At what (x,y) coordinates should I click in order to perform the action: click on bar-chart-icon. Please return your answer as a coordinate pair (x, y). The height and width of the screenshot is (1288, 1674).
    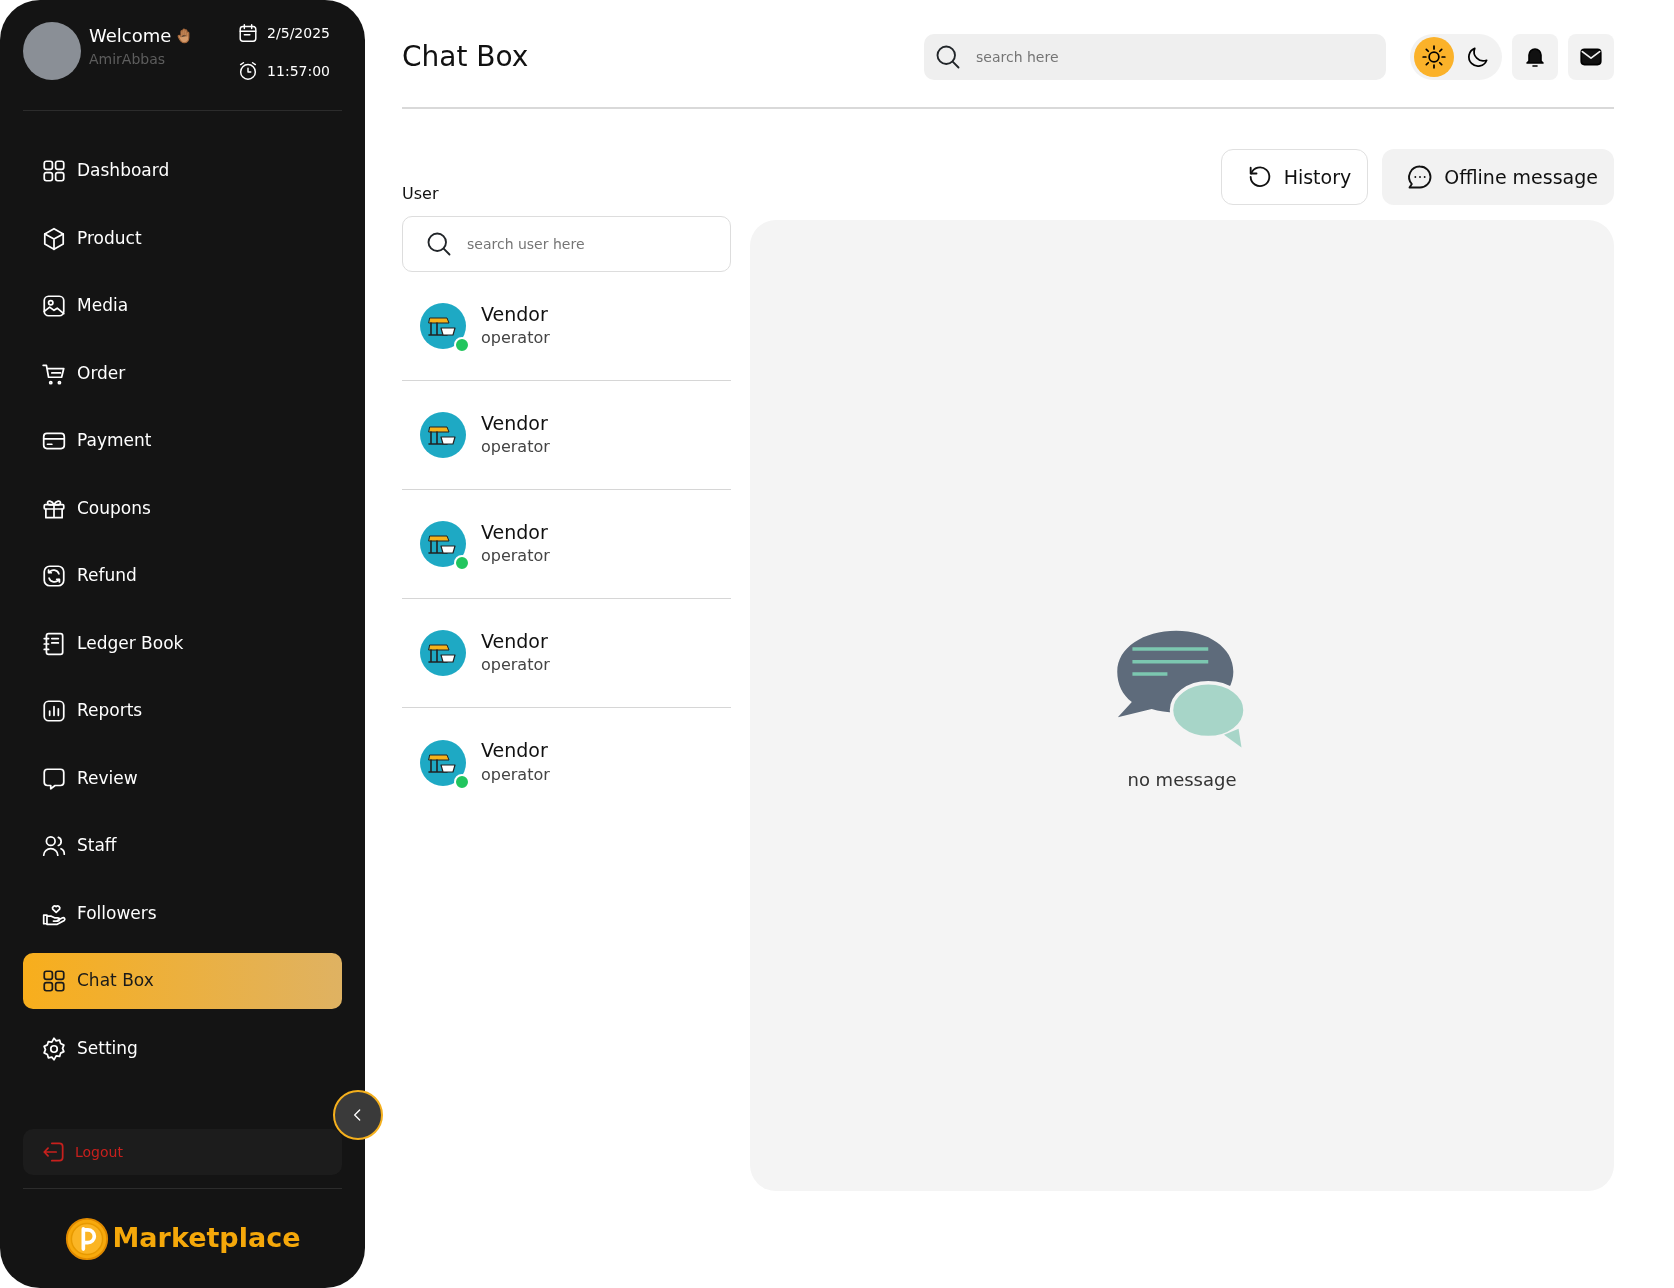
    Looking at the image, I should click on (54, 711).